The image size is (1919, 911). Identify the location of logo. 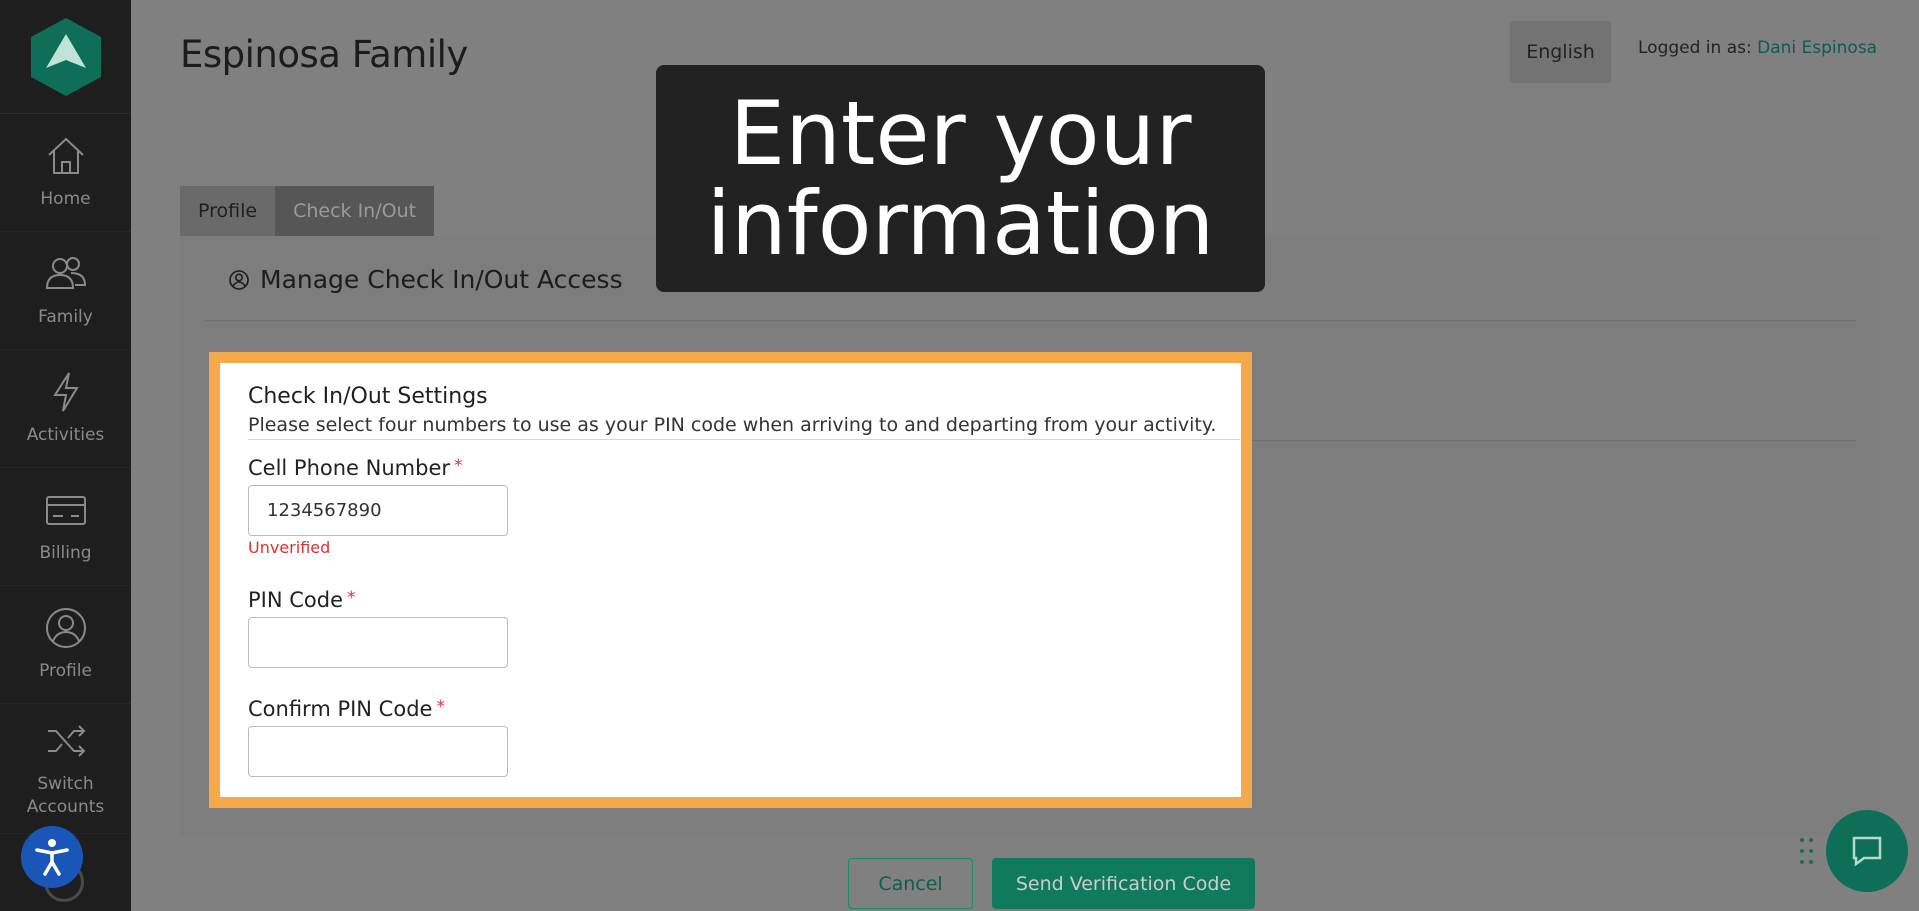
(65, 57).